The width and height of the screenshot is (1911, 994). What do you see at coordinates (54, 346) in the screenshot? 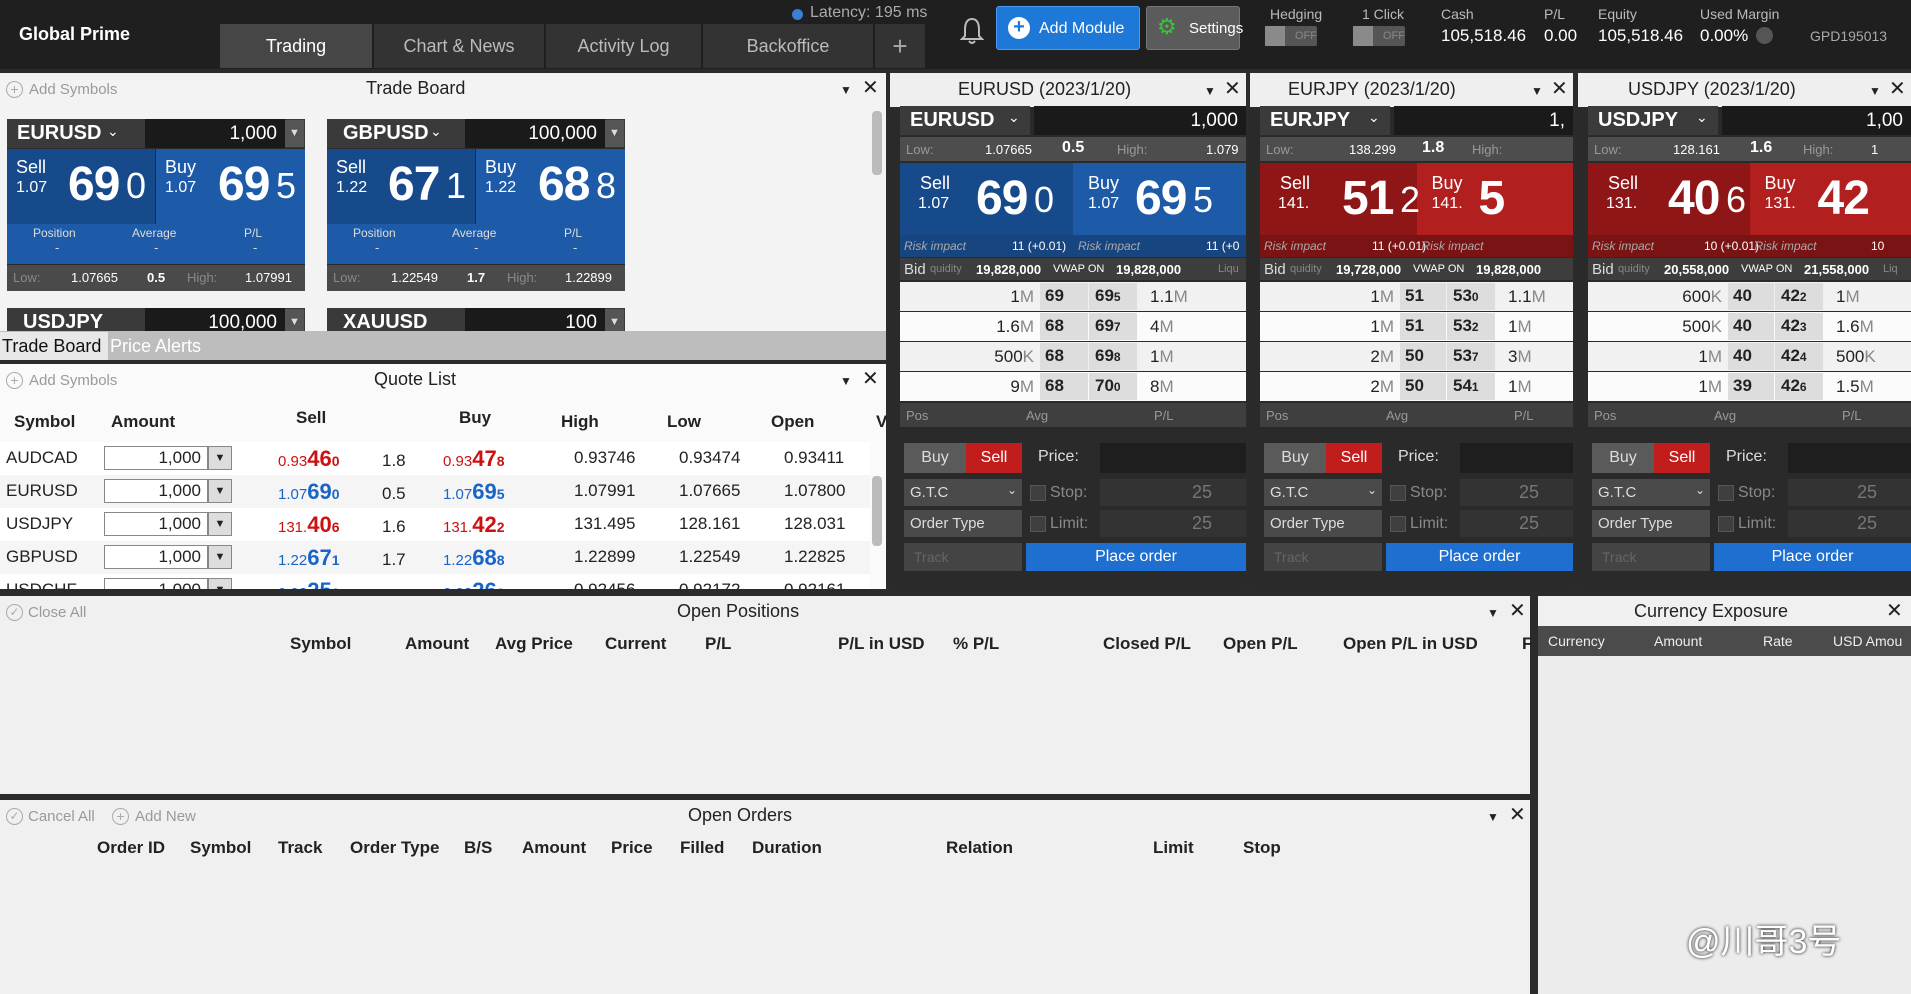
I see `tab-trade-board: Trade Board` at bounding box center [54, 346].